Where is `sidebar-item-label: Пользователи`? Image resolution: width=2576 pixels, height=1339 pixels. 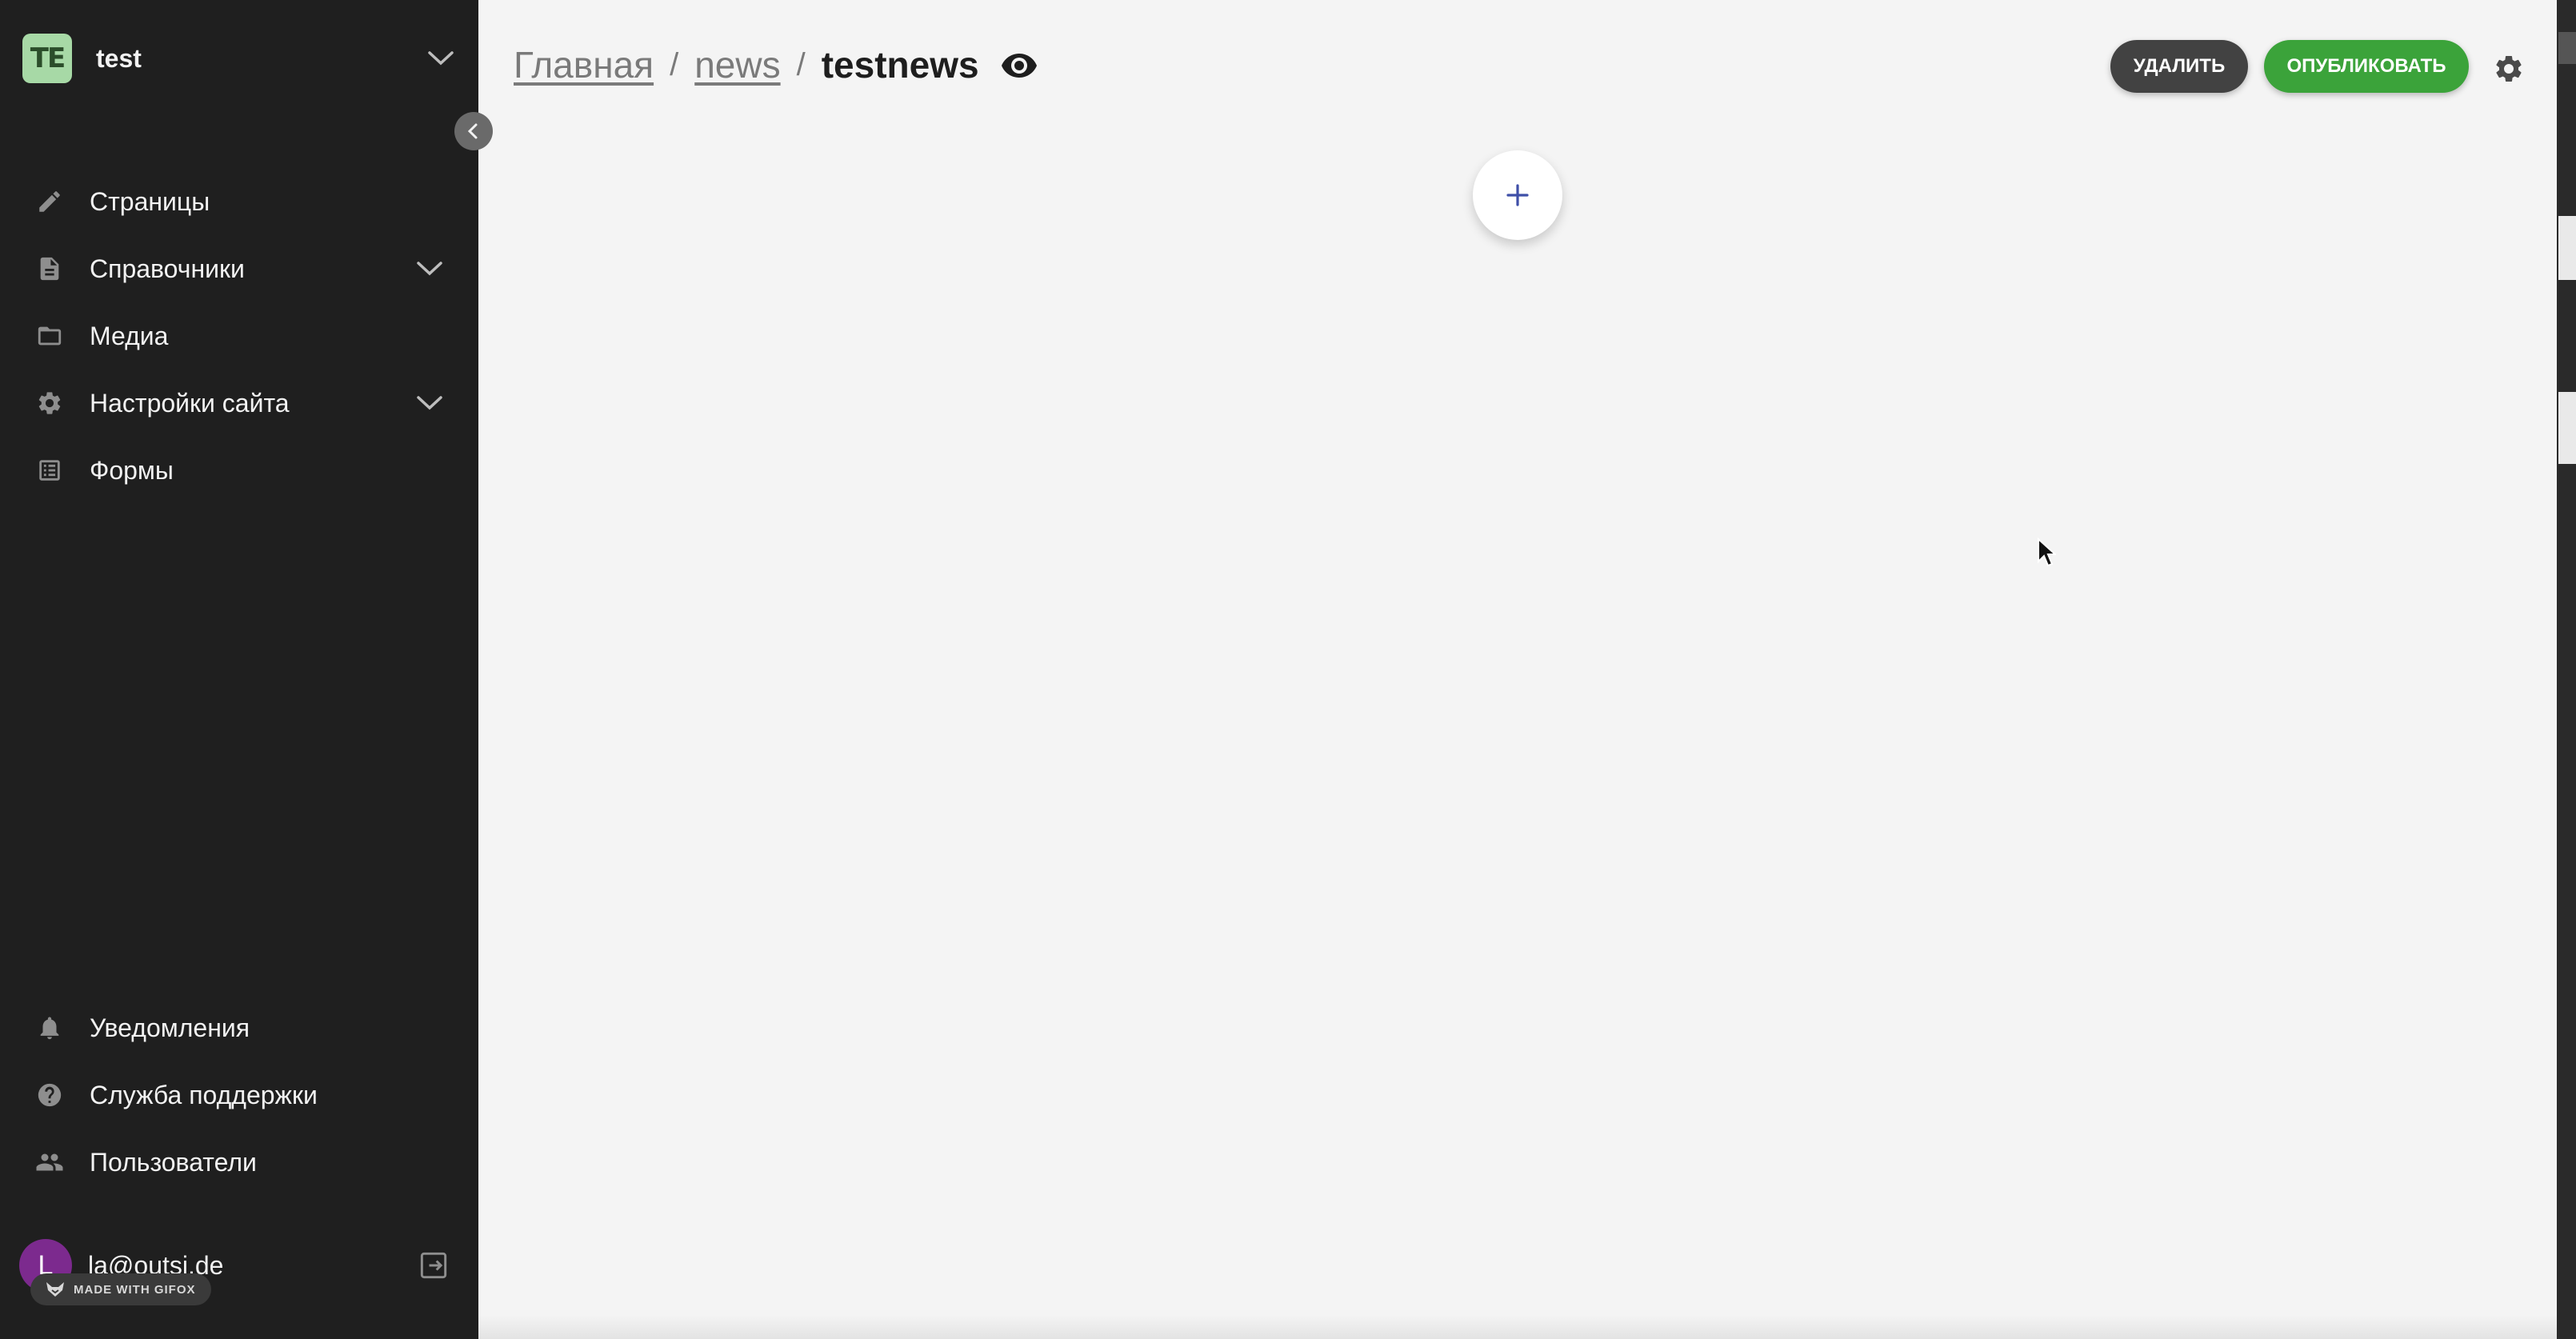 sidebar-item-label: Пользователи is located at coordinates (173, 1162).